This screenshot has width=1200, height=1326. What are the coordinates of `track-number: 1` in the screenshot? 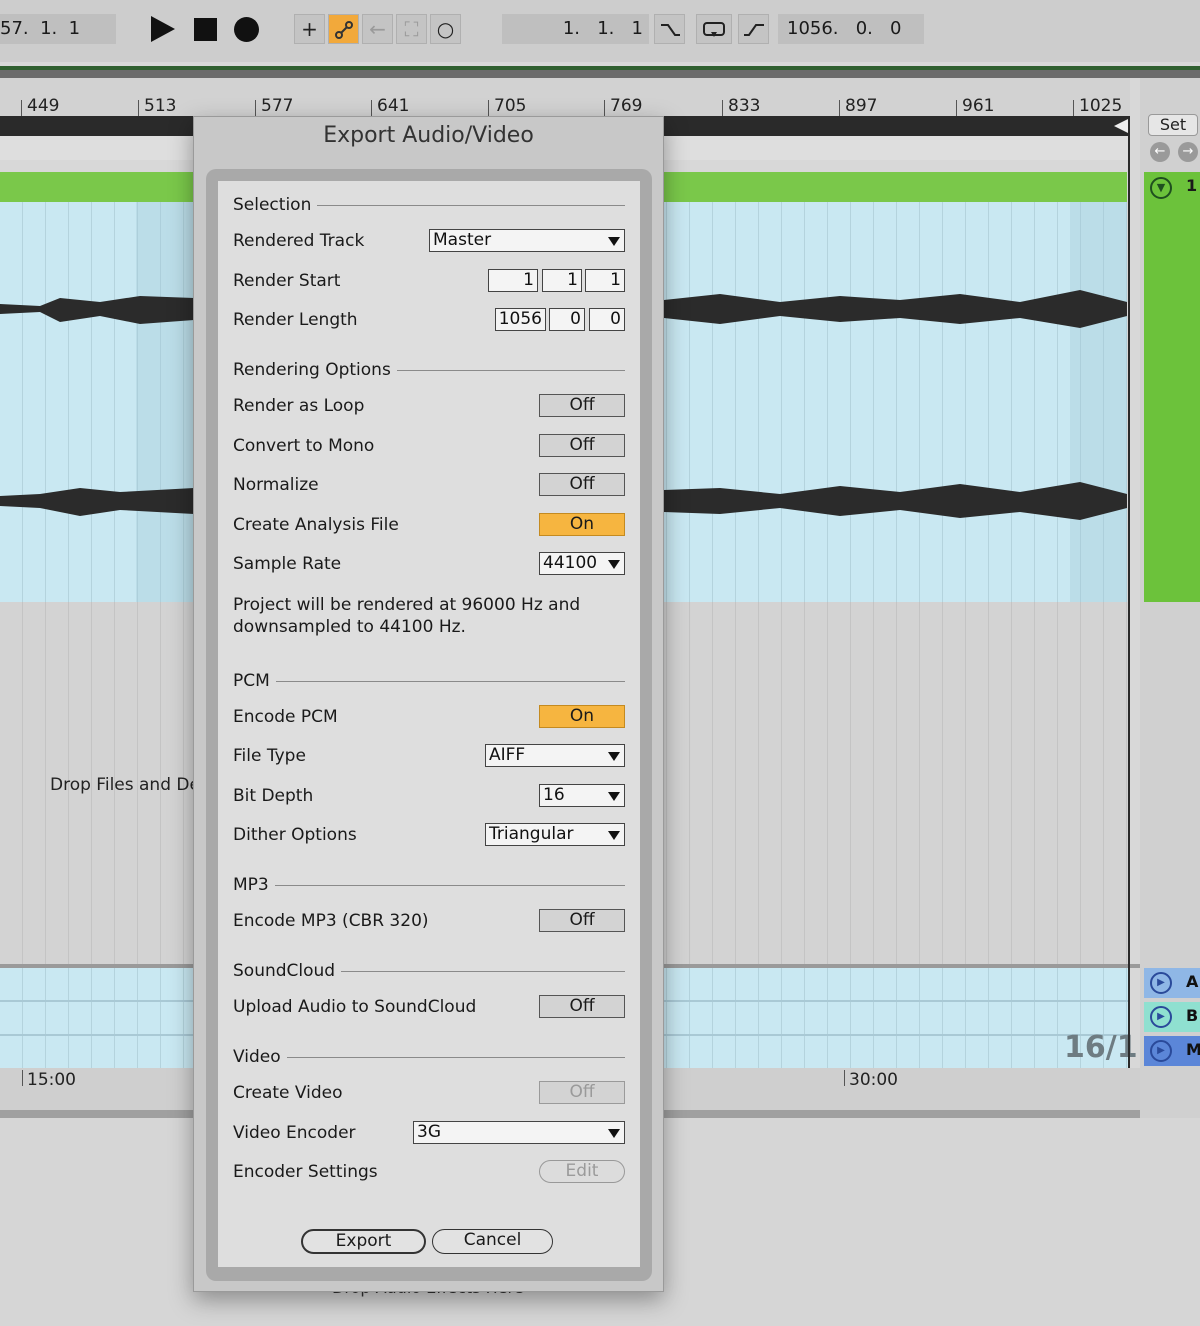 It's located at (1192, 185).